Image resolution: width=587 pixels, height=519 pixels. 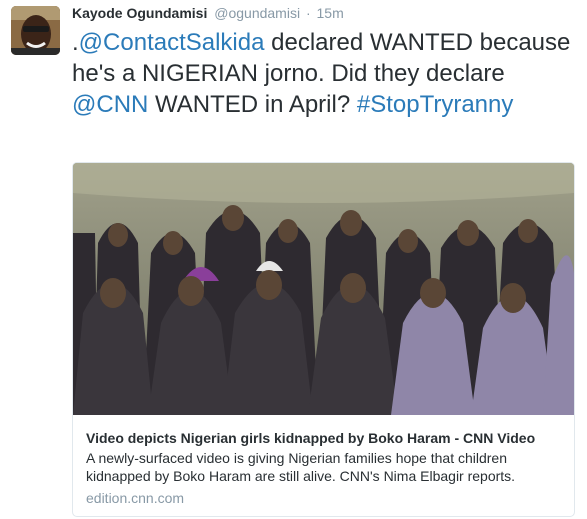 I want to click on tweet-header: Kayode Ogundamisi @ogundamisi · 15m, so click(x=208, y=13).